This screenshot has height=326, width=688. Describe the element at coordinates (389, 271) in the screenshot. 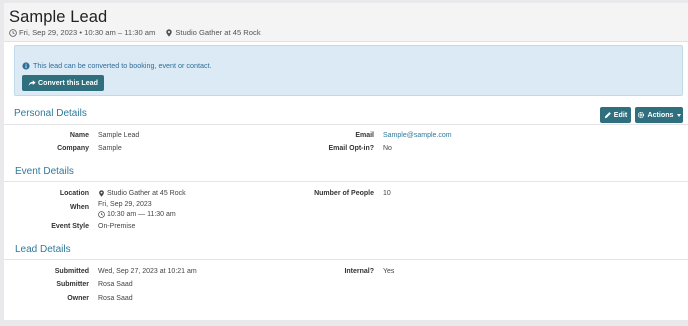

I see `internal-value: Yes` at that location.